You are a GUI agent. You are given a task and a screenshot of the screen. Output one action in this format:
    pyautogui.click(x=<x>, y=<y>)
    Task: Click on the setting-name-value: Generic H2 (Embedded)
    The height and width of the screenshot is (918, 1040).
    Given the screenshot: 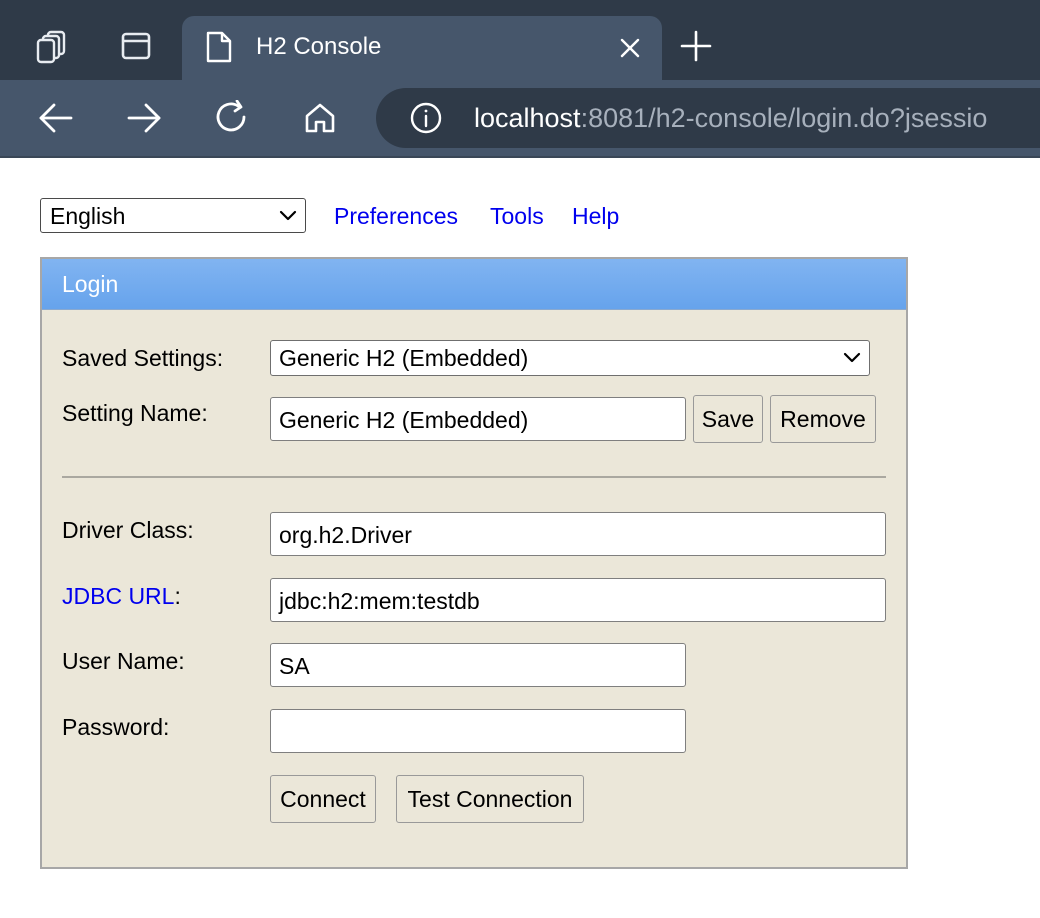 What is the action you would take?
    pyautogui.click(x=404, y=420)
    